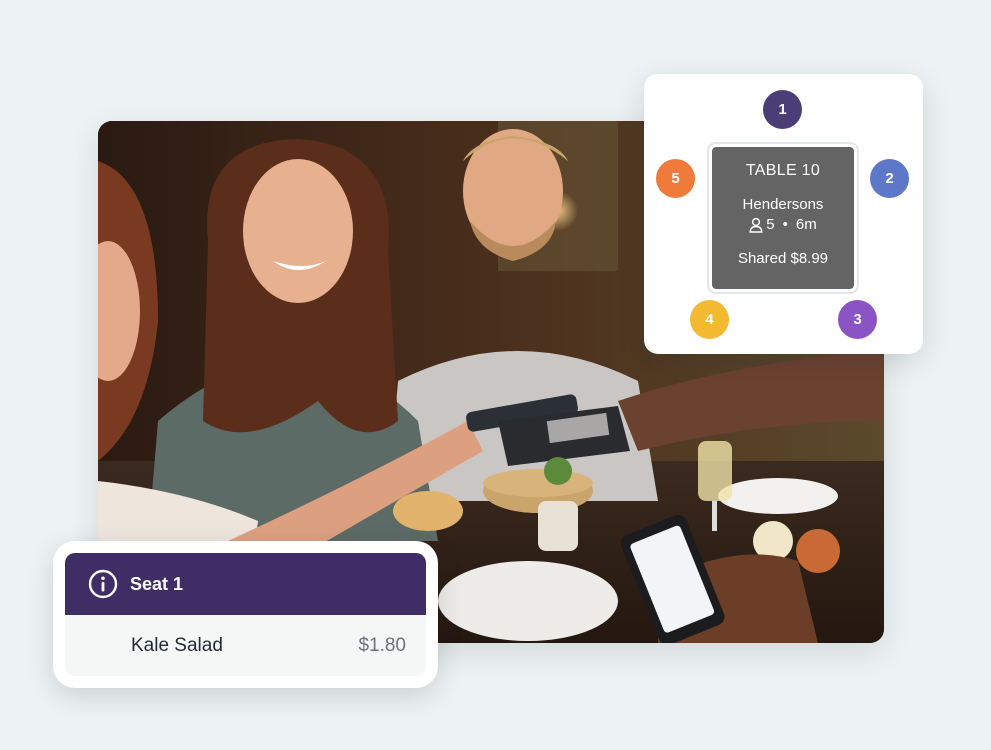 The image size is (991, 750). I want to click on seat-header: Seat 1, so click(245, 584).